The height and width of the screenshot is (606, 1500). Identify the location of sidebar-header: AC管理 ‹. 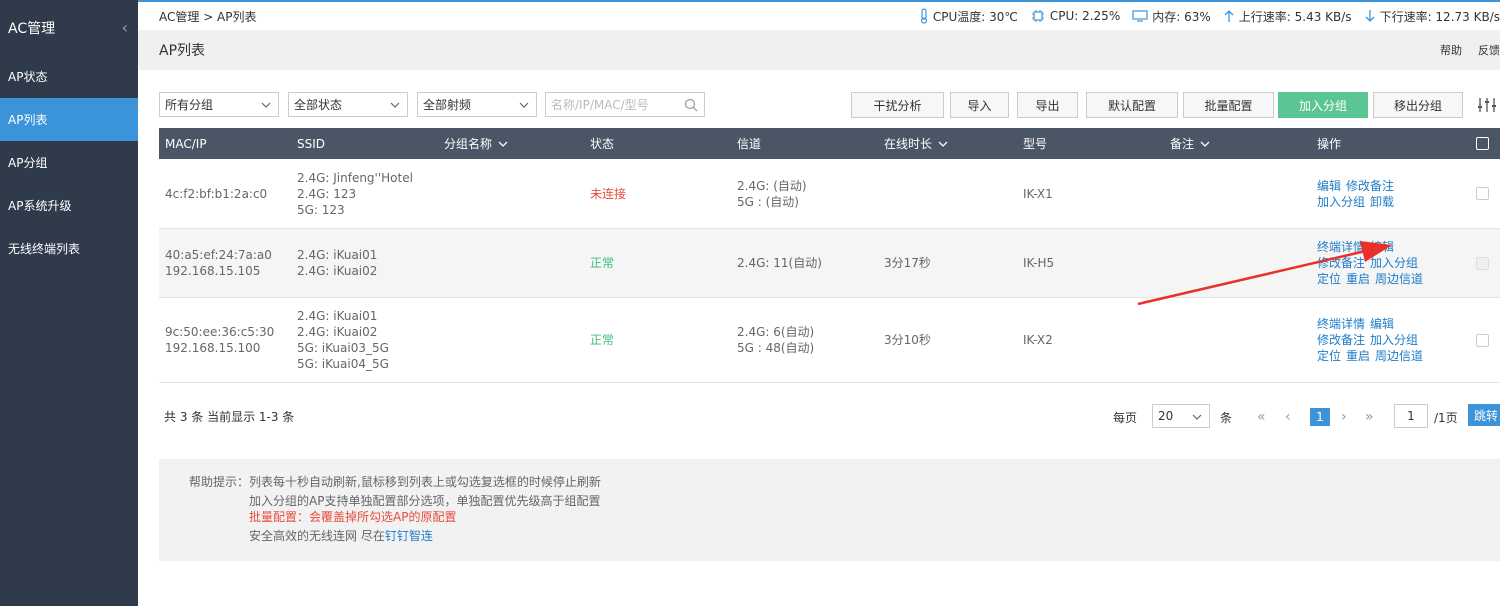
(69, 27).